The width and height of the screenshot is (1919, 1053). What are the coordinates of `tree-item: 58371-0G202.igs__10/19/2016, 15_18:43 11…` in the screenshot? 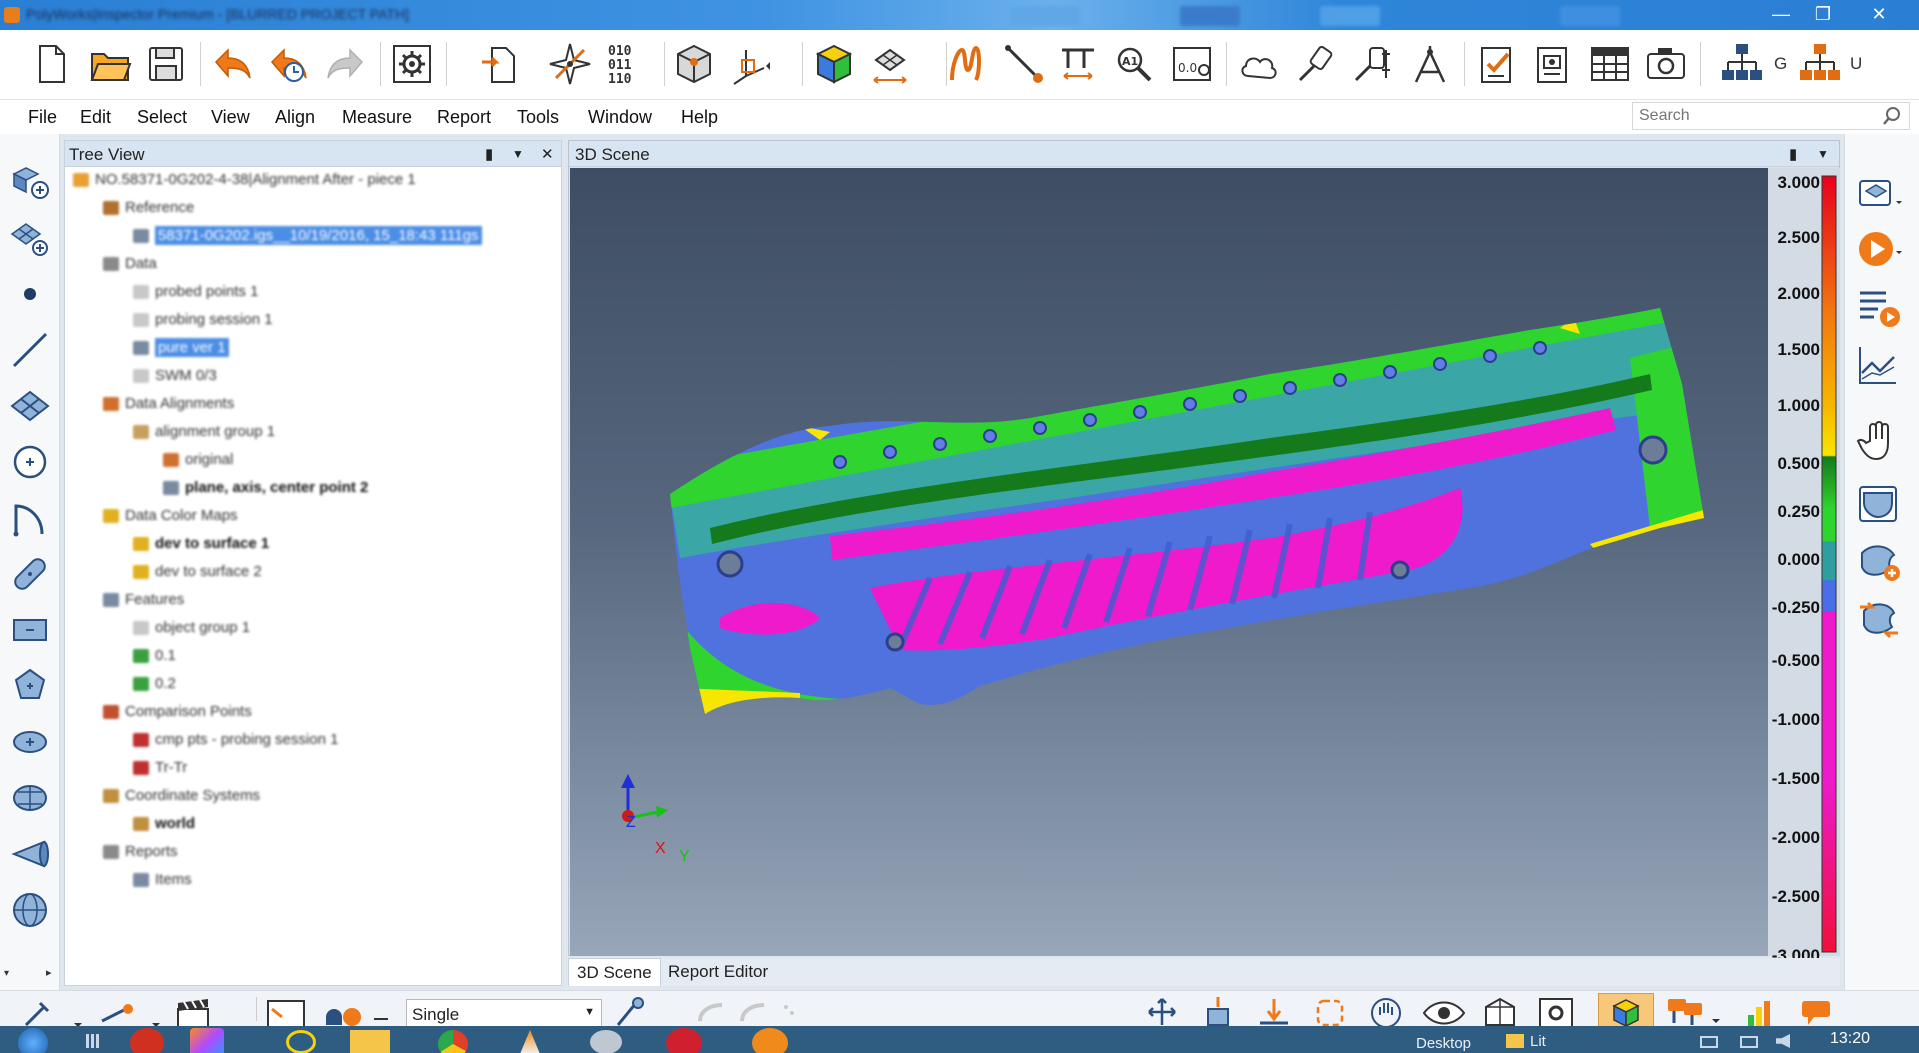 It's located at (307, 238).